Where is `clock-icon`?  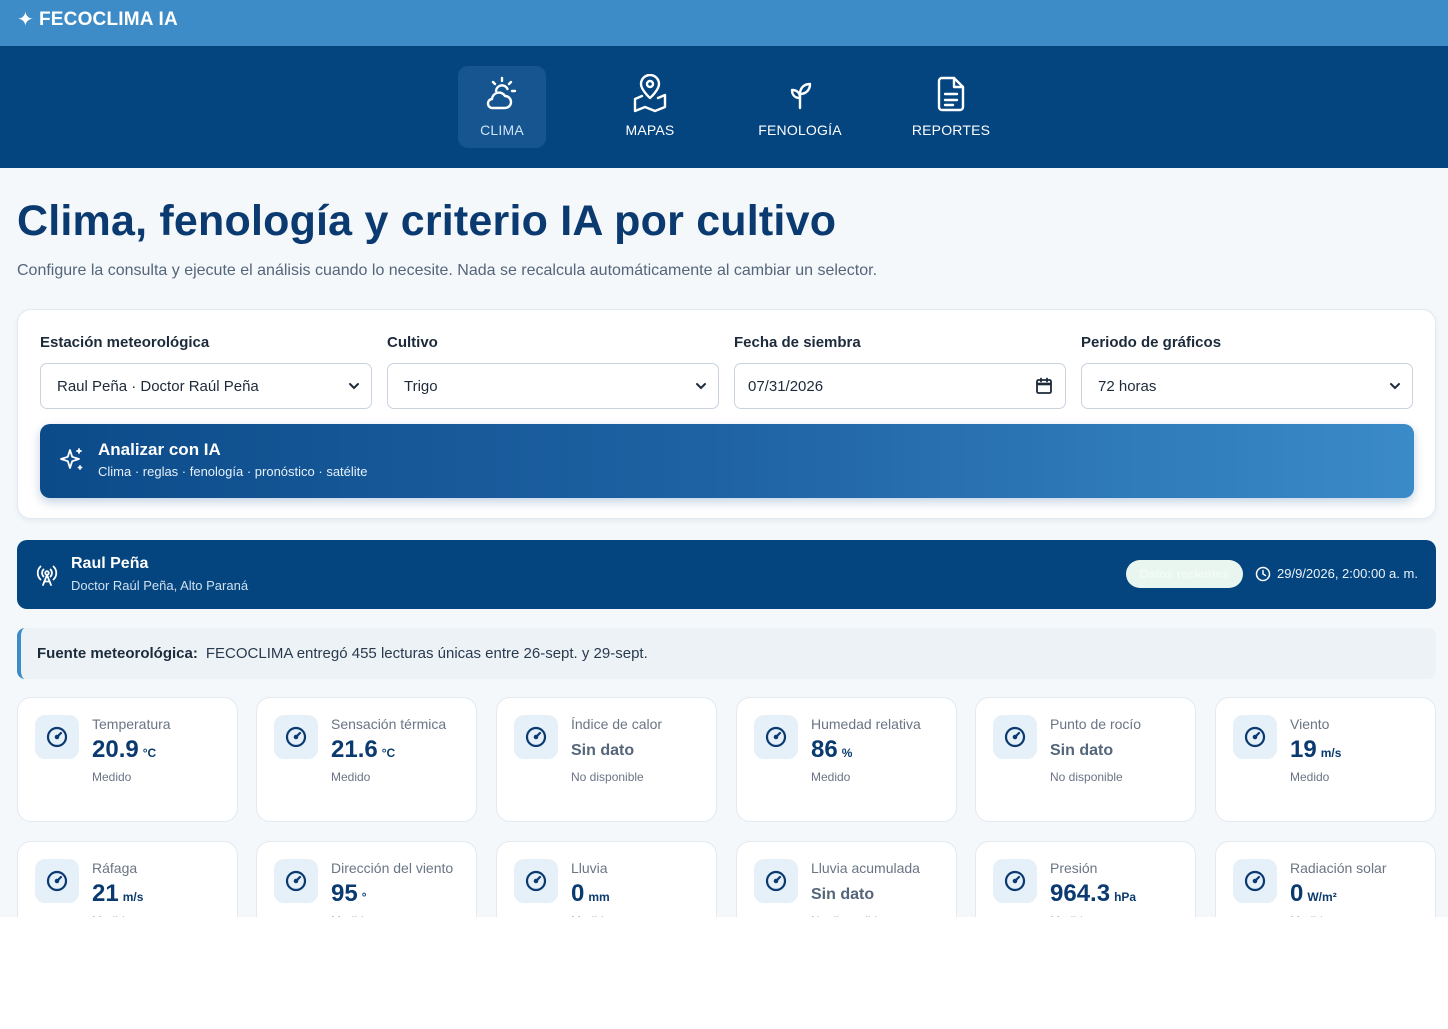
clock-icon is located at coordinates (1263, 574).